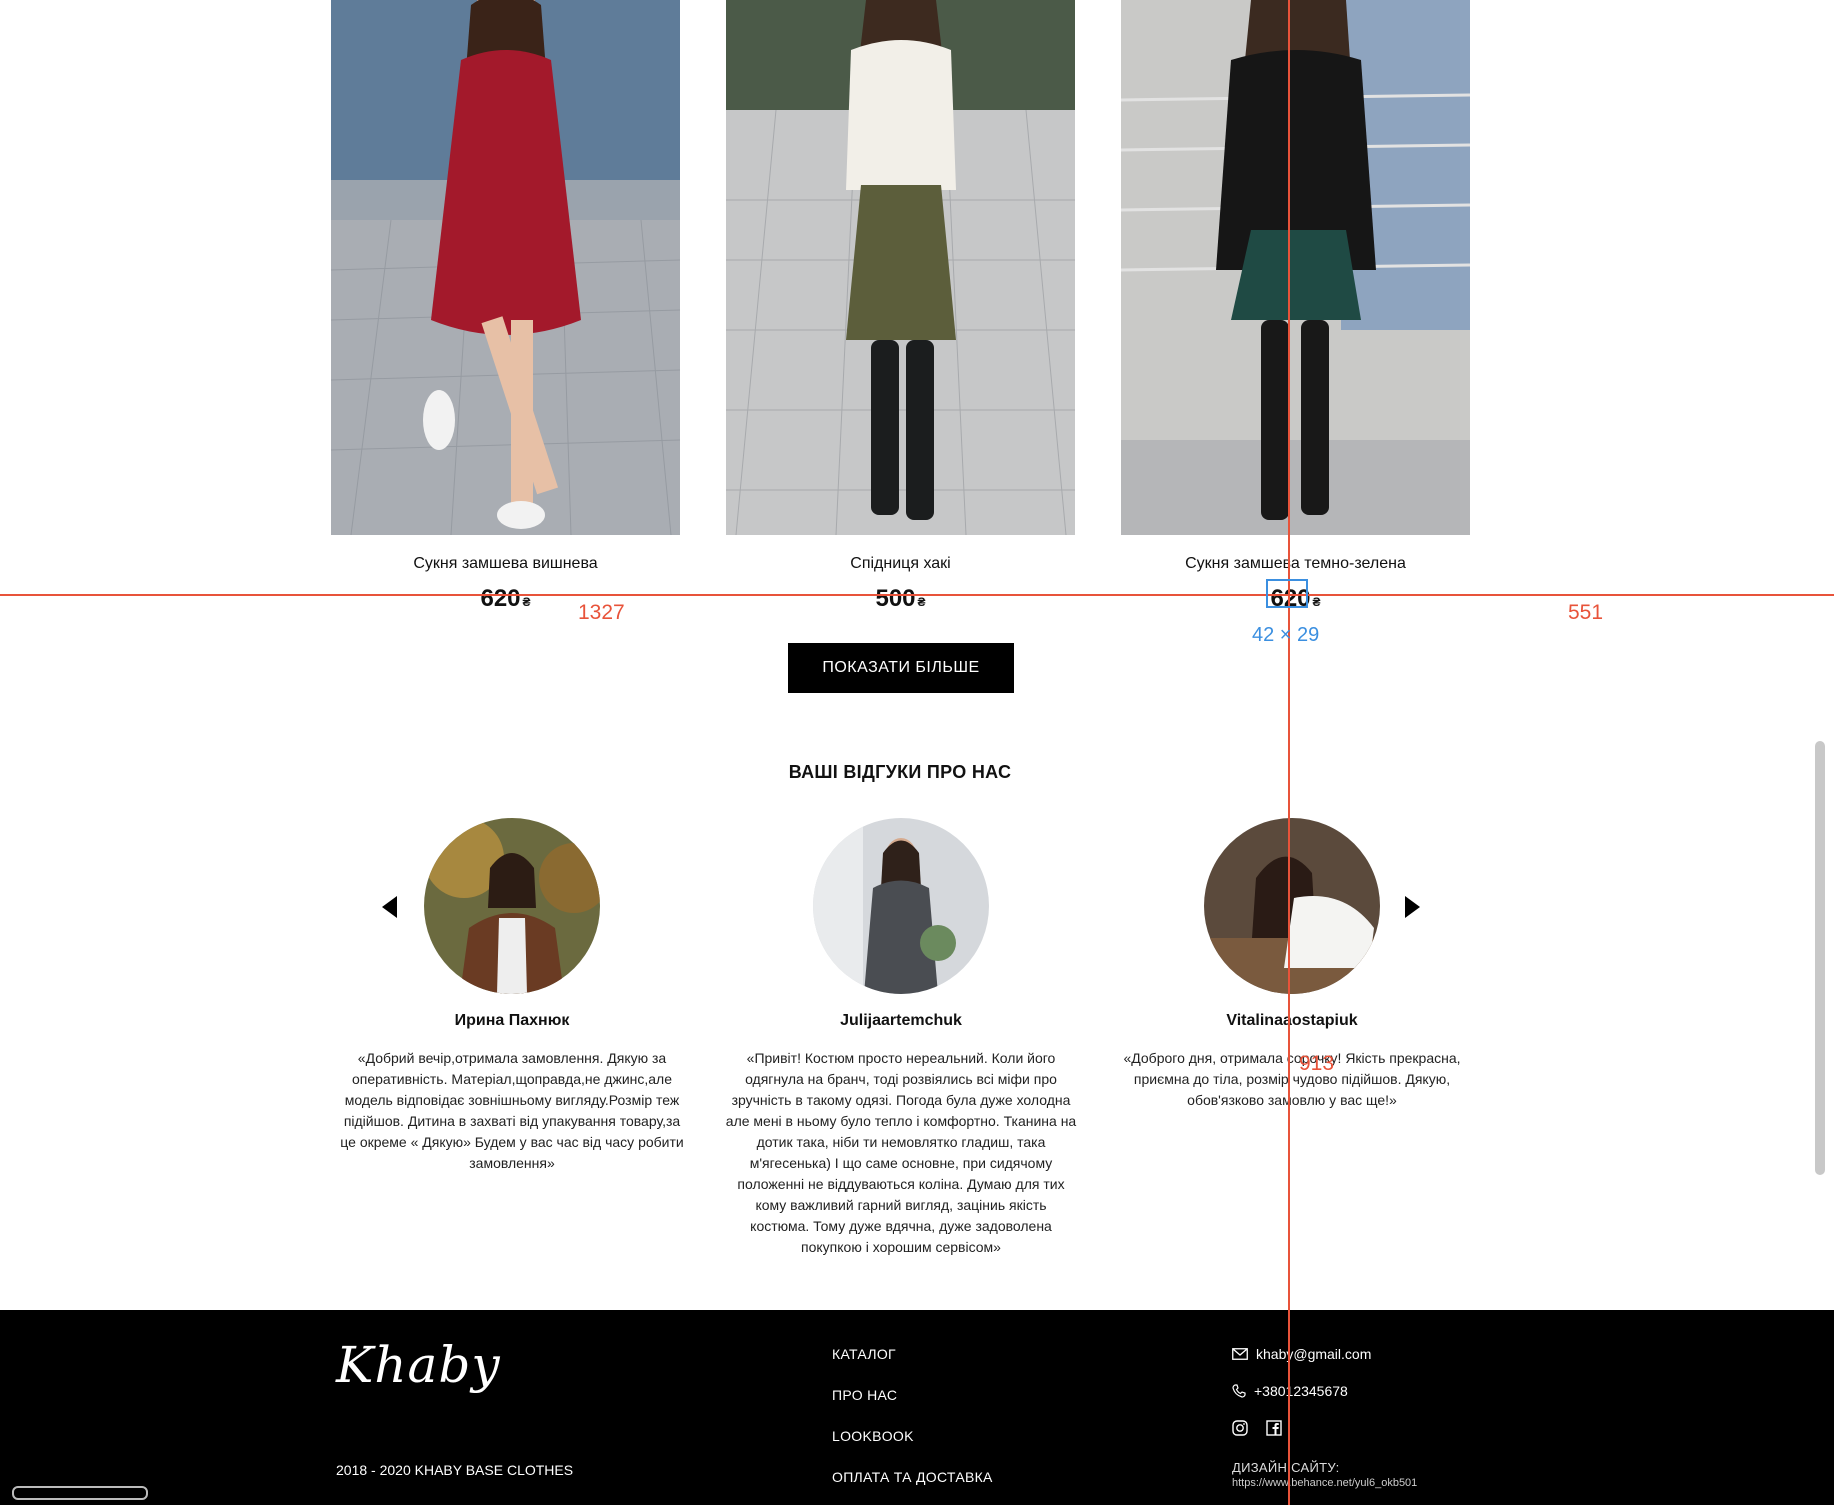 This screenshot has height=1505, width=1834. What do you see at coordinates (1287, 593) in the screenshot?
I see `selection-box` at bounding box center [1287, 593].